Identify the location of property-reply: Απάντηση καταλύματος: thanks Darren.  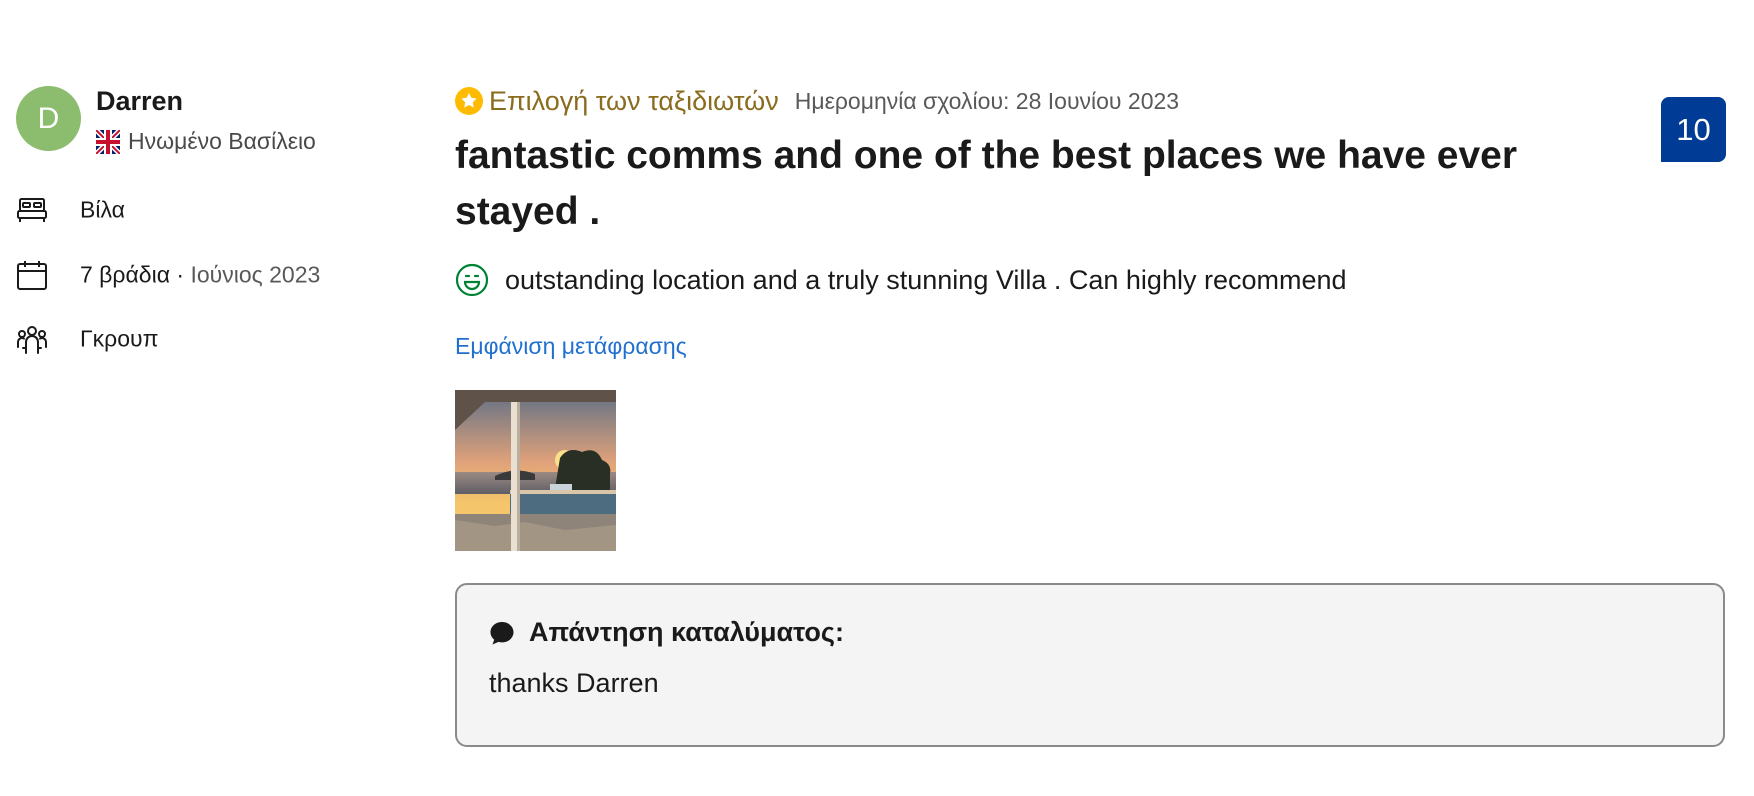
(1090, 665).